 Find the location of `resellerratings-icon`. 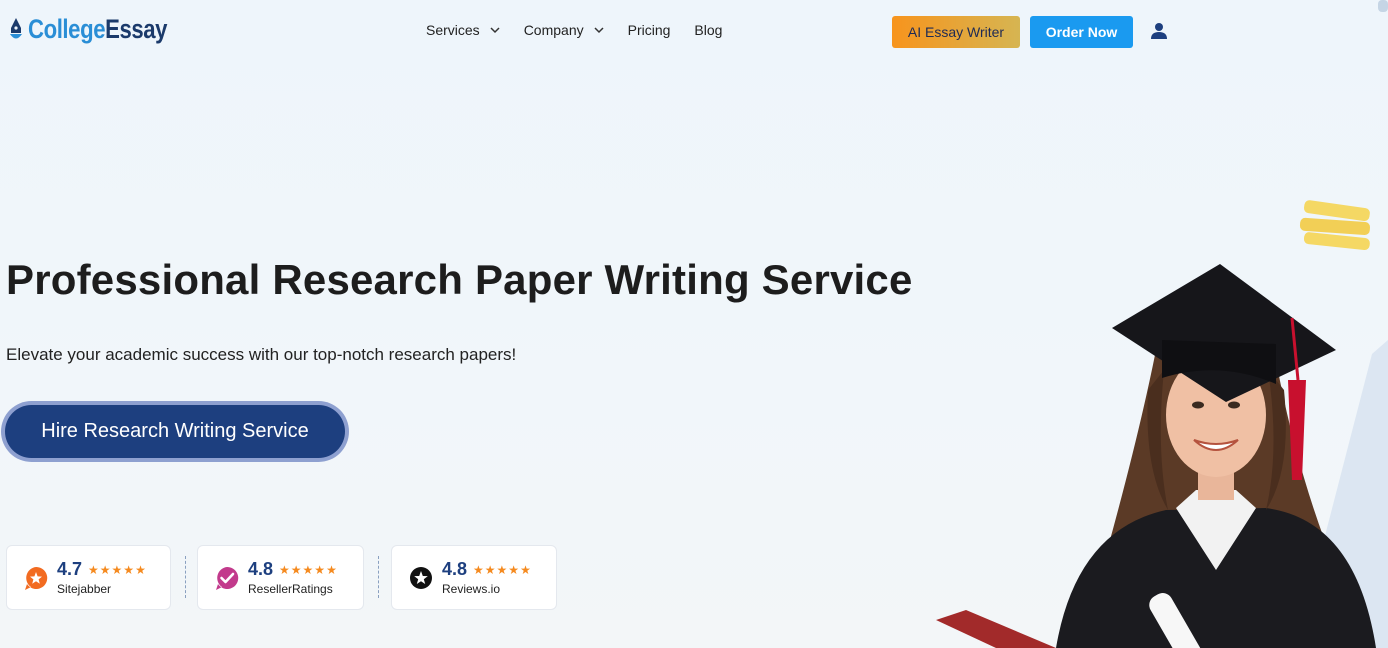

resellerratings-icon is located at coordinates (227, 578).